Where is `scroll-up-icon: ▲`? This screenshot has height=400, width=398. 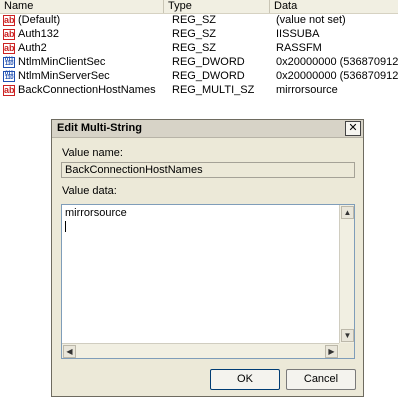 scroll-up-icon: ▲ is located at coordinates (347, 212).